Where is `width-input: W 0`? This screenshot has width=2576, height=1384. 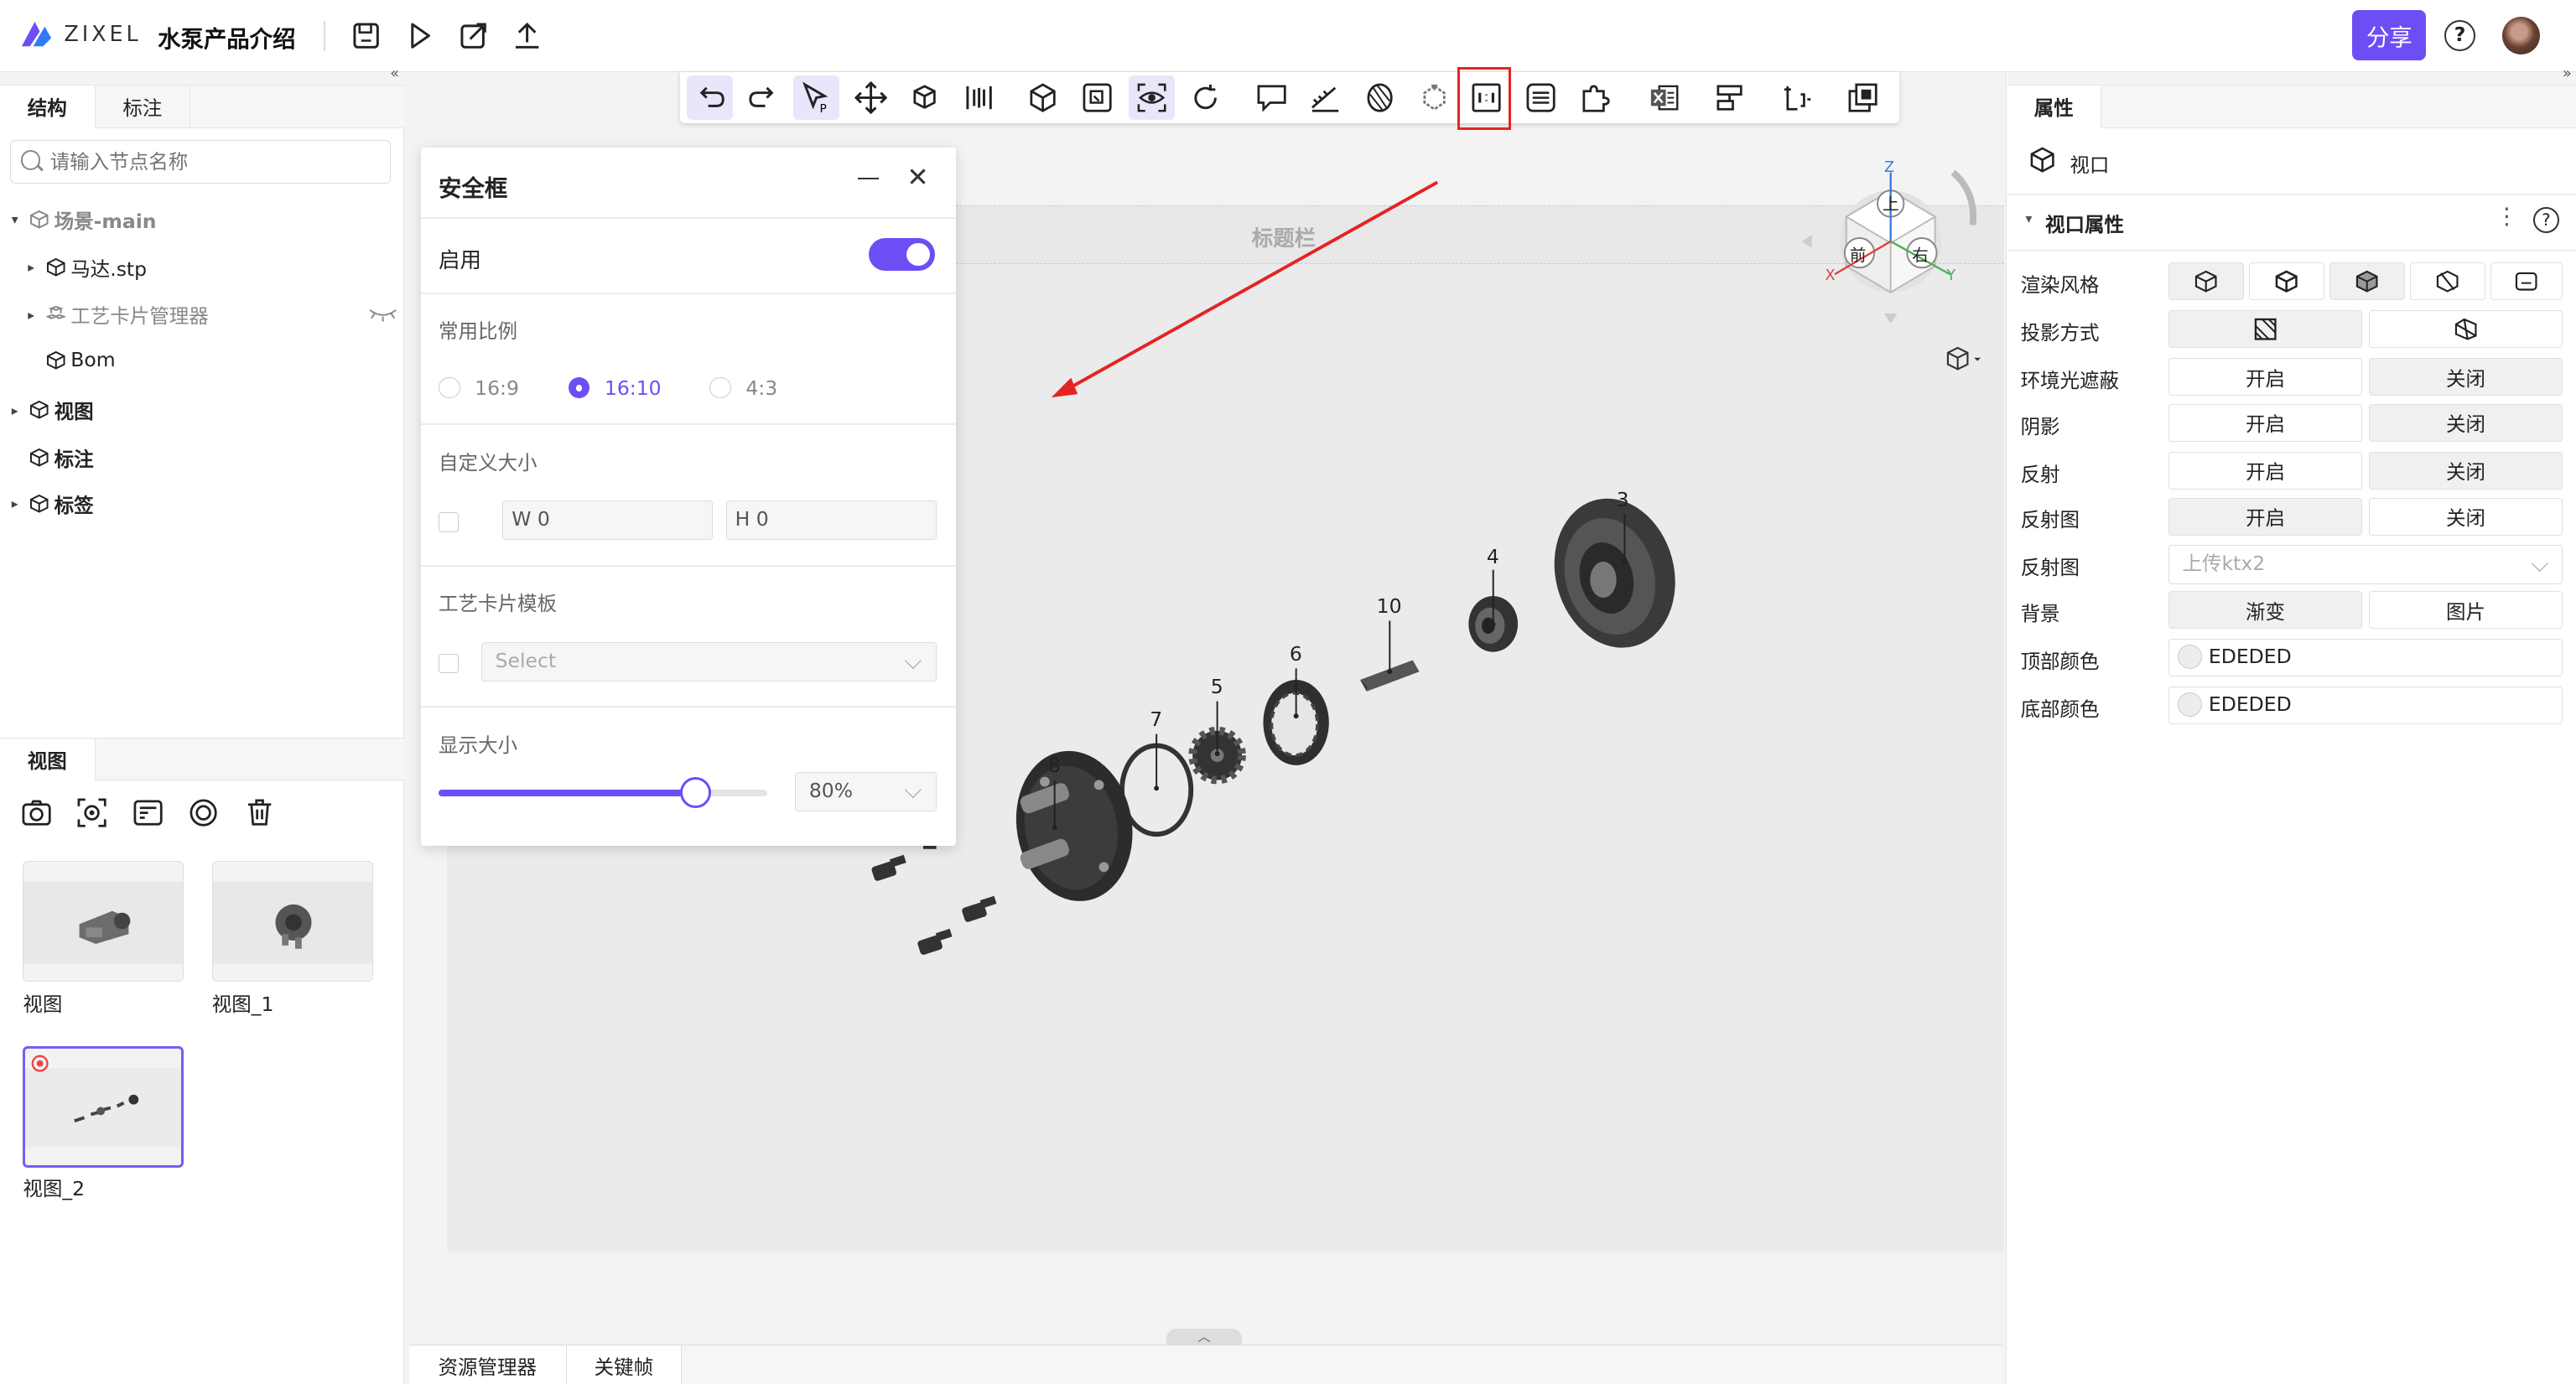 width-input: W 0 is located at coordinates (608, 520).